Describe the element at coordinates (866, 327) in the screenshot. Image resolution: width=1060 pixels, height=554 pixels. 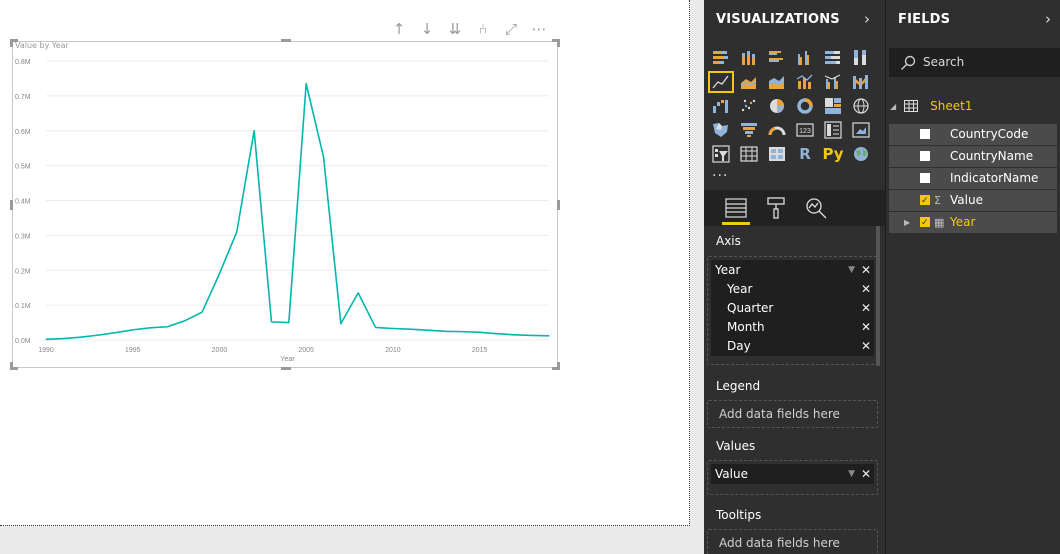
I see `remove-month-icon: ✕` at that location.